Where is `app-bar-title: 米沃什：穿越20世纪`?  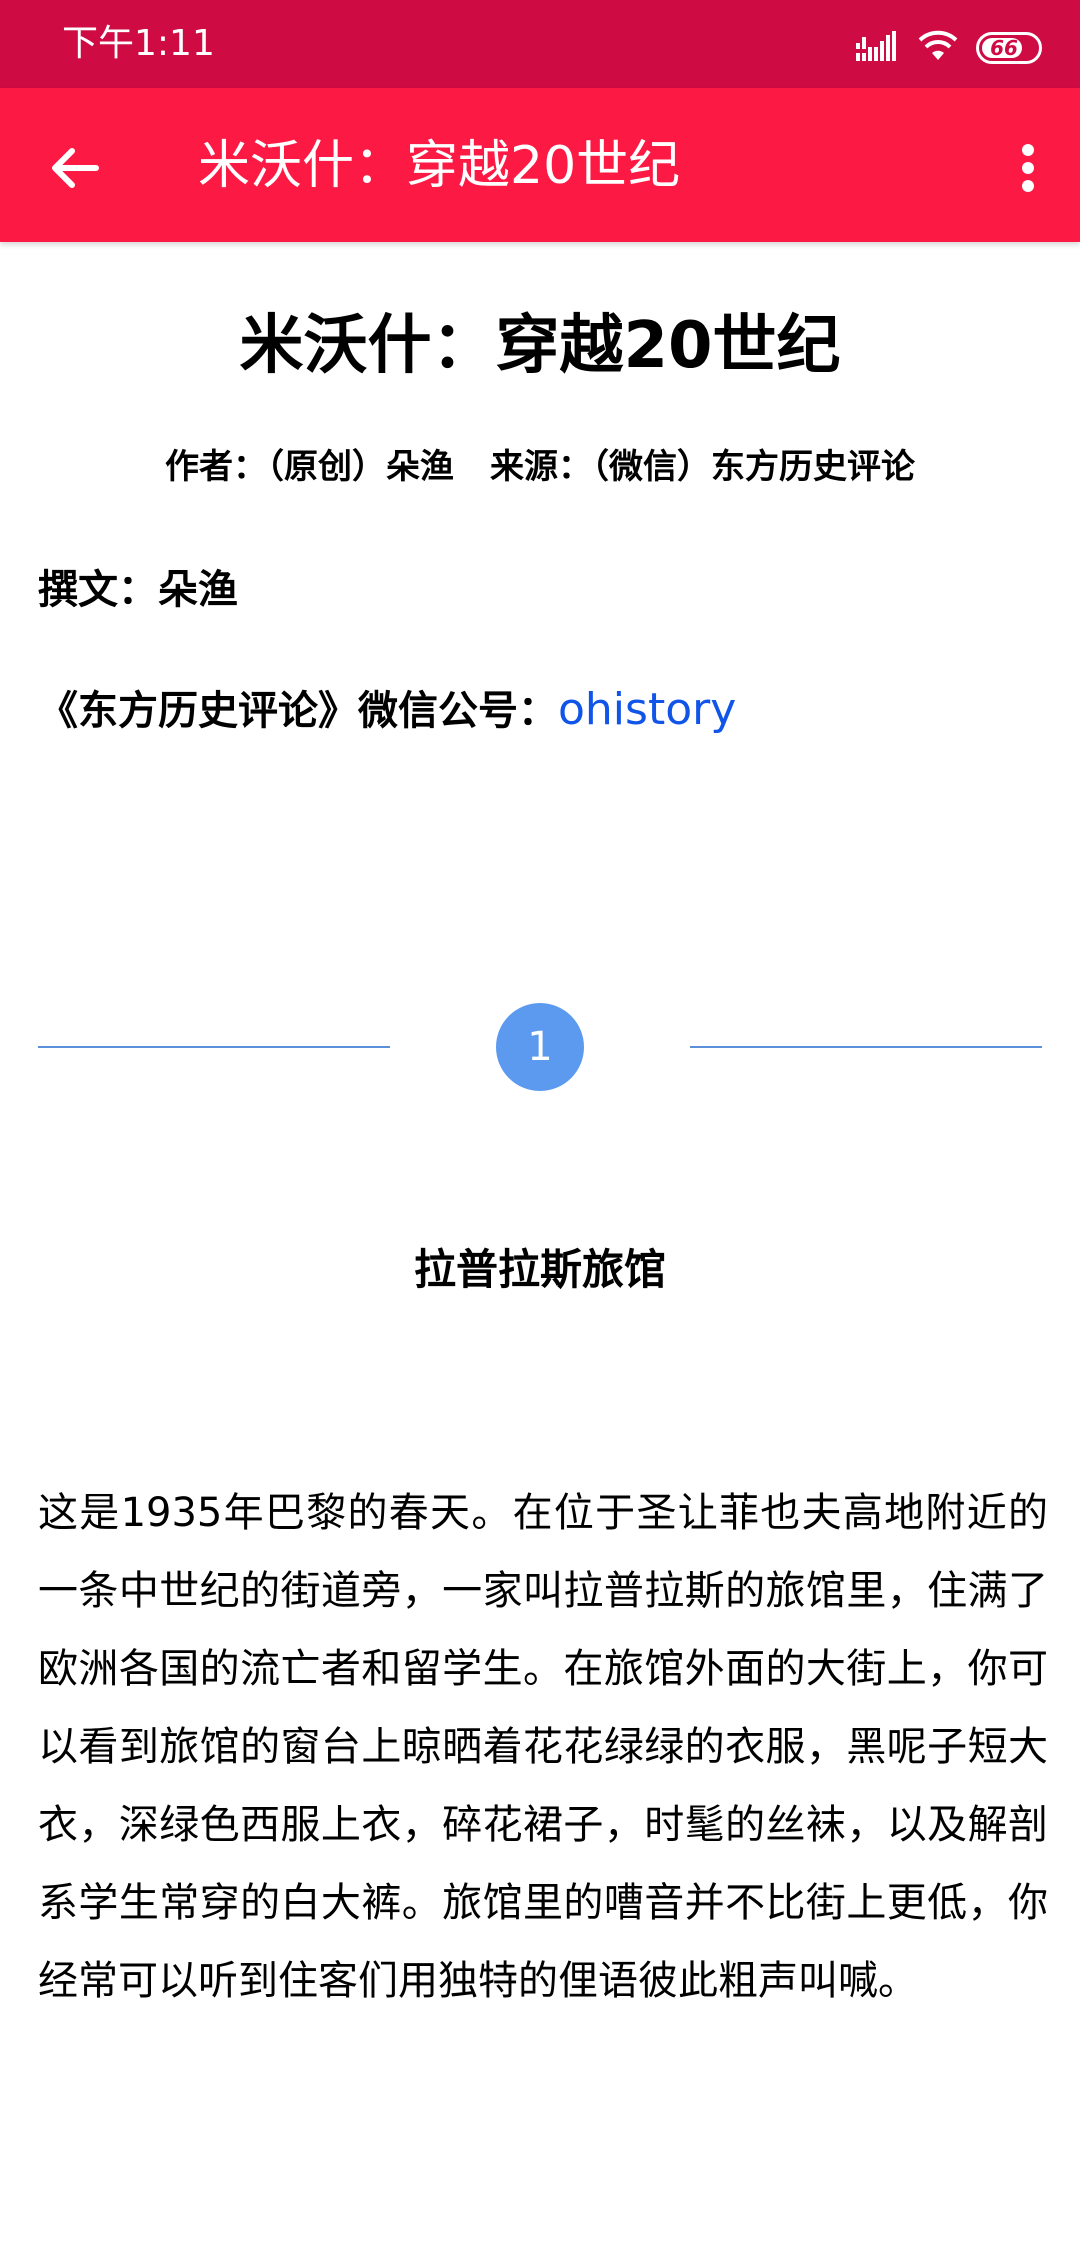 app-bar-title: 米沃什：穿越20世纪 is located at coordinates (439, 166).